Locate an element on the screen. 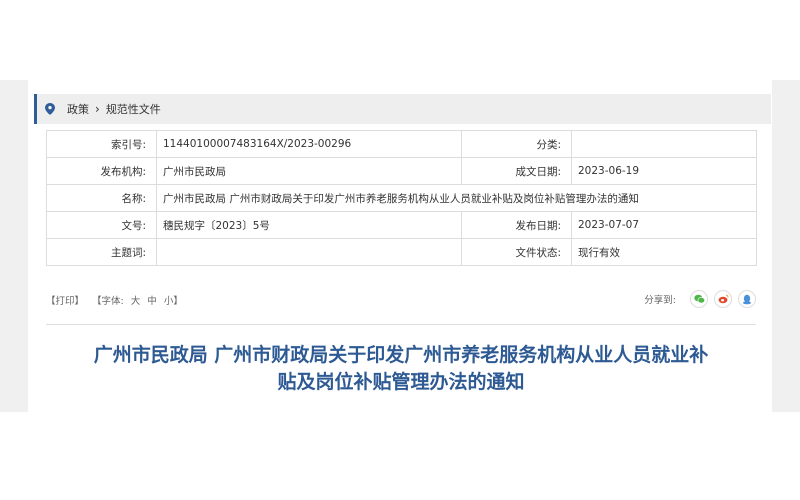  qq-icon is located at coordinates (747, 299).